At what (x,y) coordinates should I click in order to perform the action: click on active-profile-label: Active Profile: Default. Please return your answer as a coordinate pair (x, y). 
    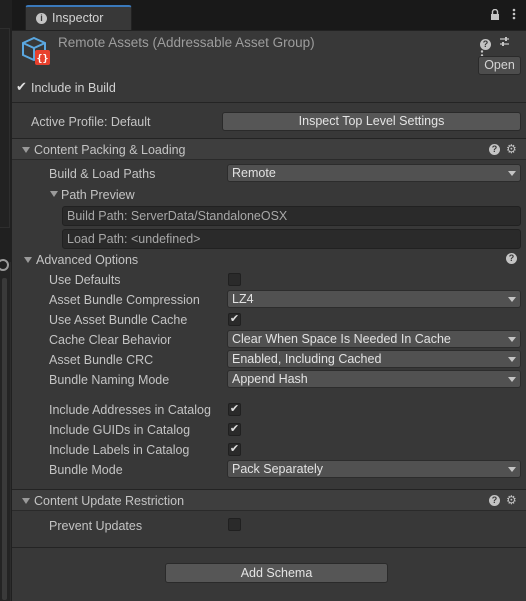
    Looking at the image, I should click on (91, 122).